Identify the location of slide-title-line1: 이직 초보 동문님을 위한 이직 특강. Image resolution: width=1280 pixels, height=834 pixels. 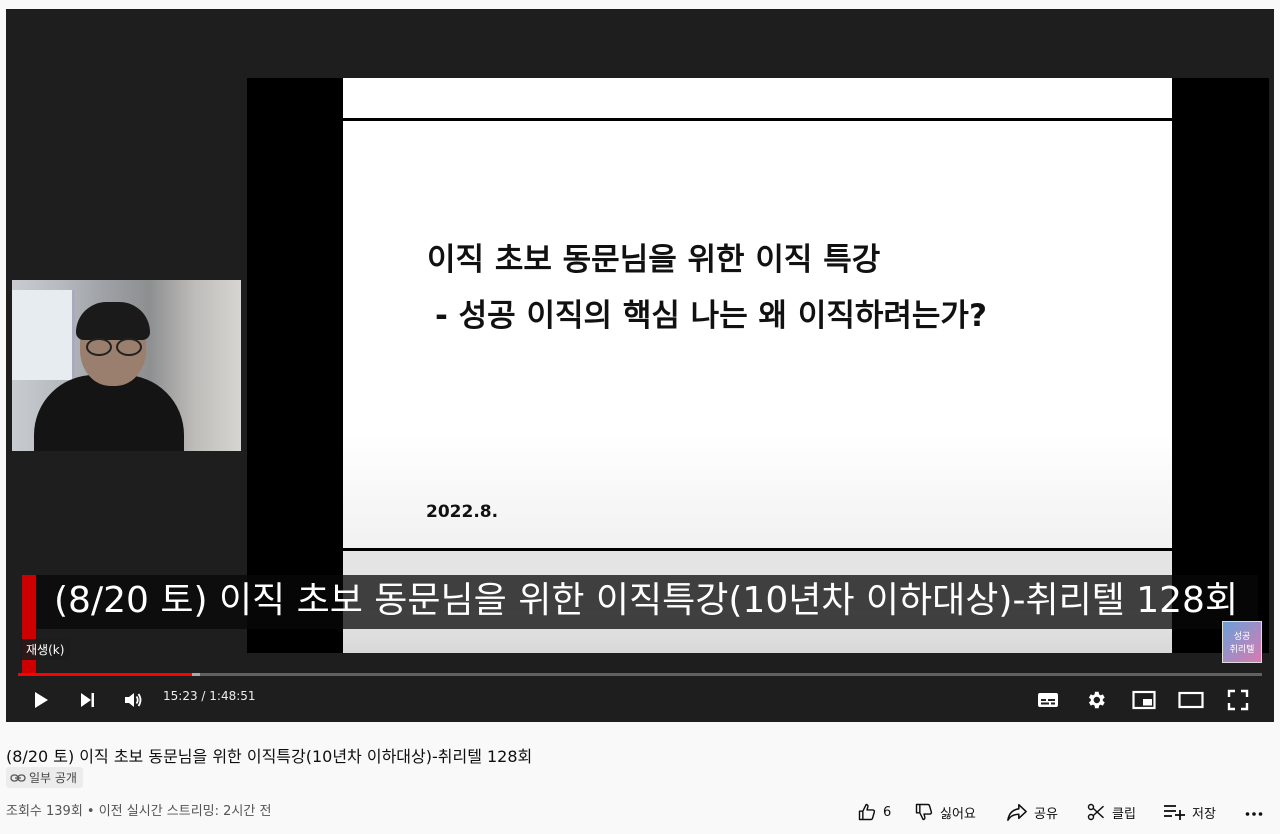
(654, 260).